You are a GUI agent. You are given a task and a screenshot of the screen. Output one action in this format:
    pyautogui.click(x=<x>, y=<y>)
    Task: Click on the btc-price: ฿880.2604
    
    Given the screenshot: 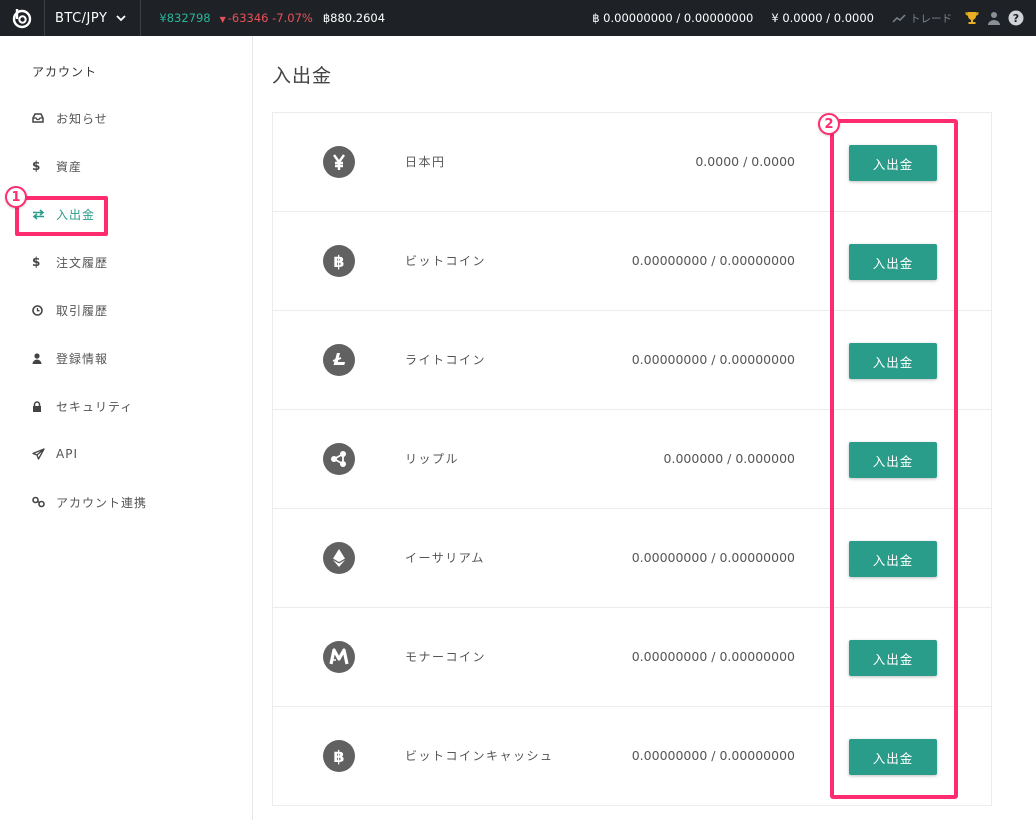 What is the action you would take?
    pyautogui.click(x=354, y=18)
    